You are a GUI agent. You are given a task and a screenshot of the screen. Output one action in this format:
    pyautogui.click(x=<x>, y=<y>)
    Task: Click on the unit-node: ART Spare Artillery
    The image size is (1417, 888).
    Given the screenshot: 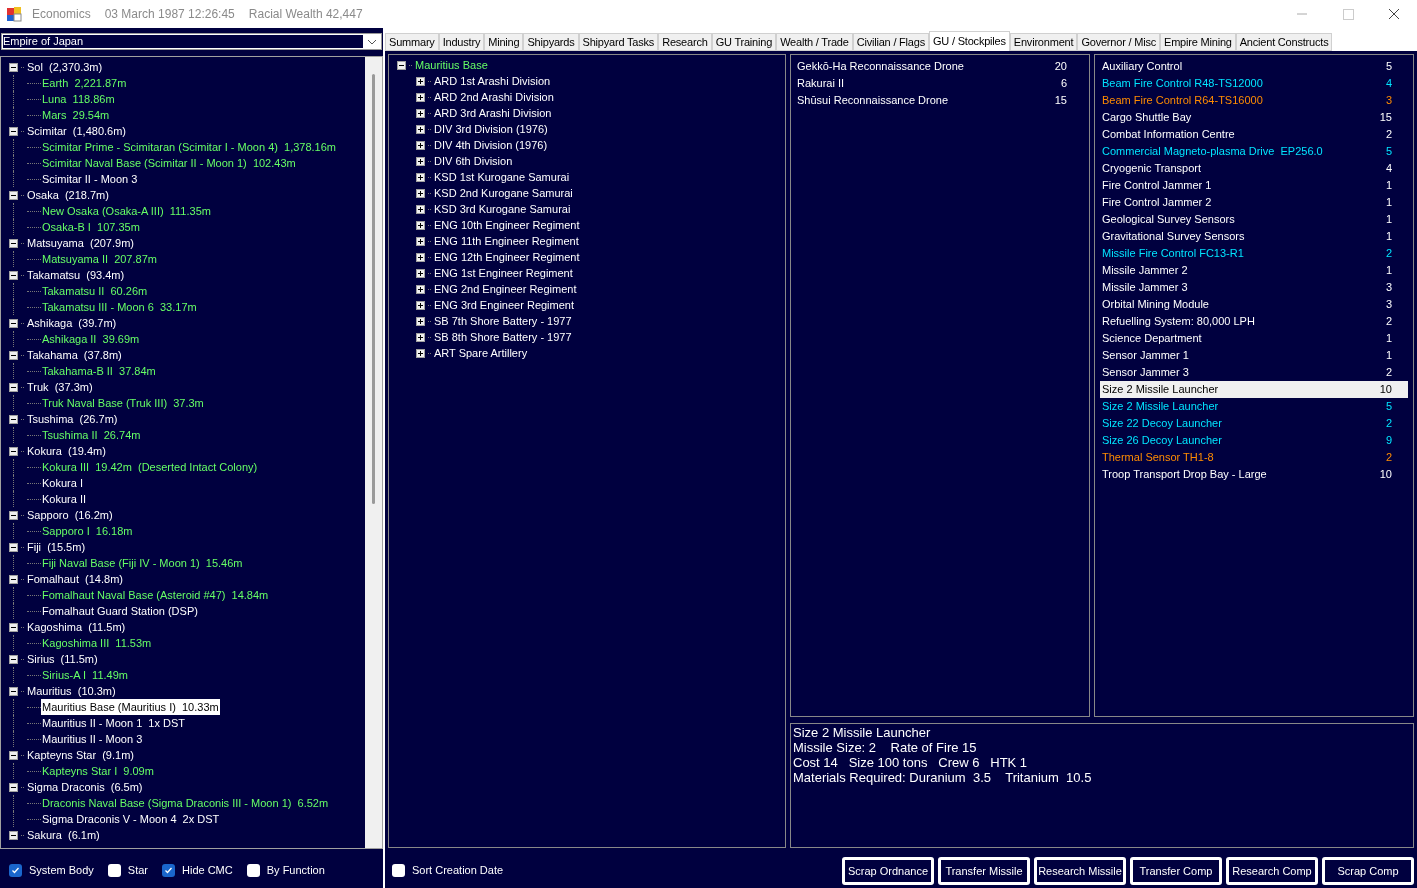 What is the action you would take?
    pyautogui.click(x=481, y=353)
    